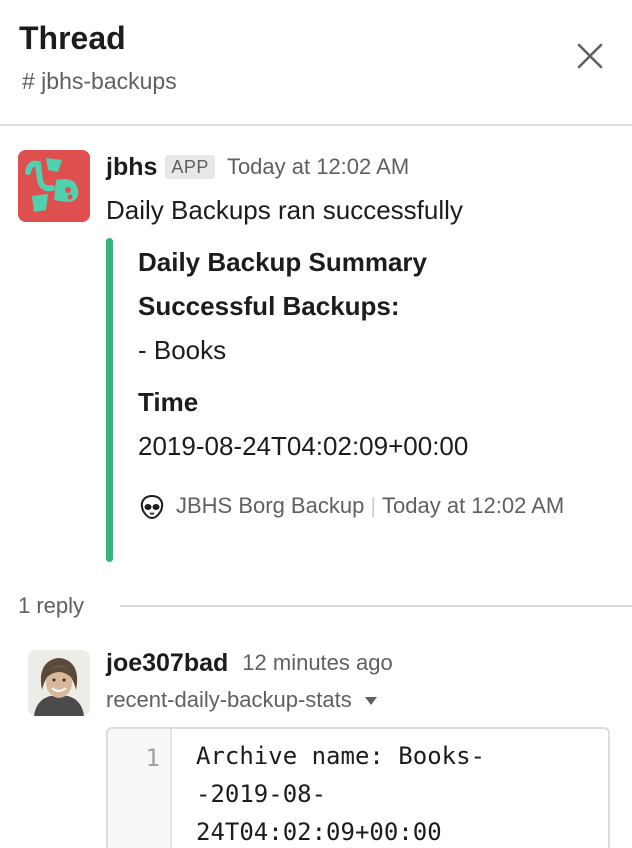 Image resolution: width=632 pixels, height=848 pixels. I want to click on message-timestamp: 12 minutes ago, so click(317, 662).